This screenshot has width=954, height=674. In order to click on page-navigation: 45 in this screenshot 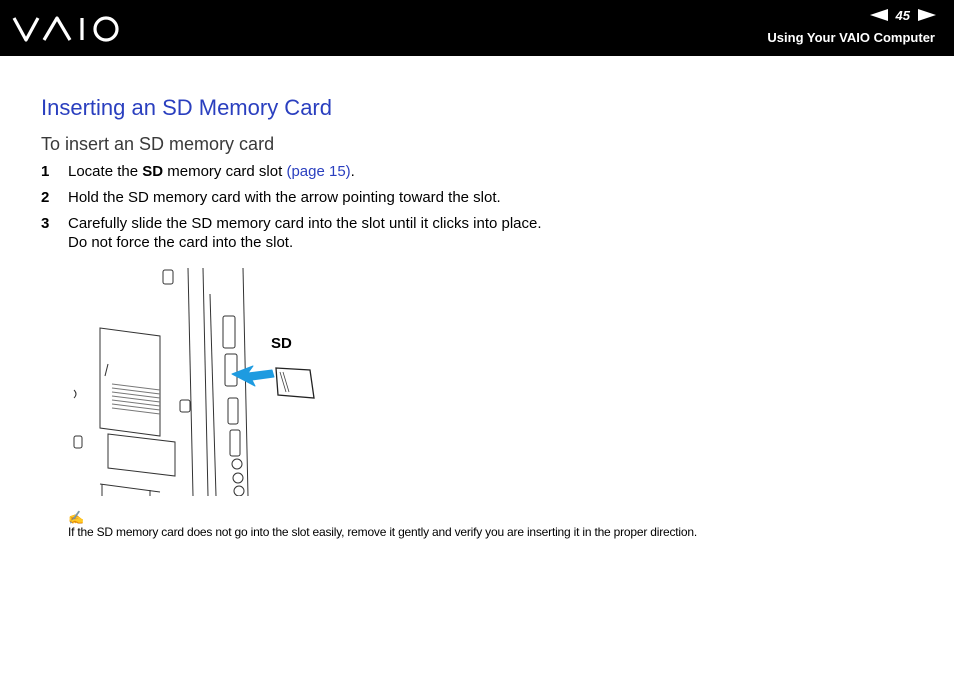, I will do `click(902, 15)`.